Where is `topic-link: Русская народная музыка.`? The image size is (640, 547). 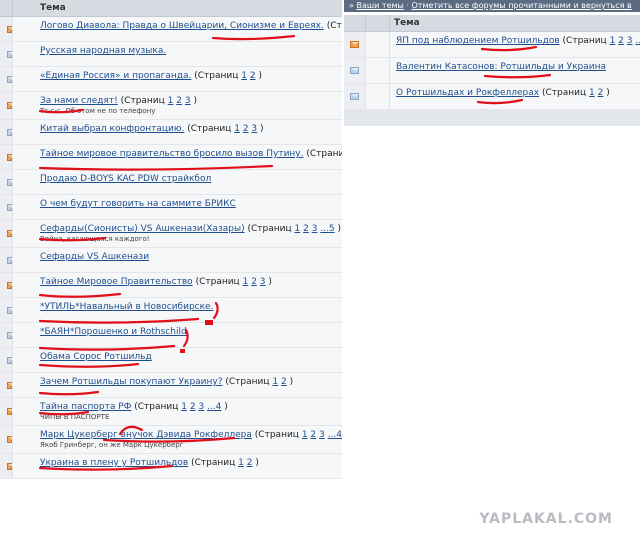
topic-link: Русская народная музыка. is located at coordinates (103, 51).